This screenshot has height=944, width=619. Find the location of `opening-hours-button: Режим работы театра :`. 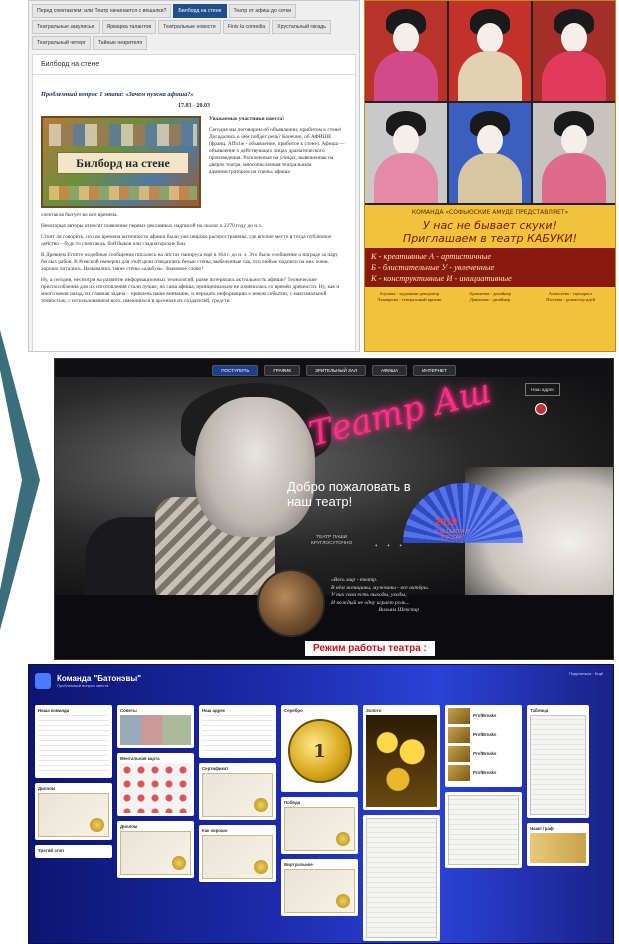

opening-hours-button: Режим работы театра : is located at coordinates (370, 648).